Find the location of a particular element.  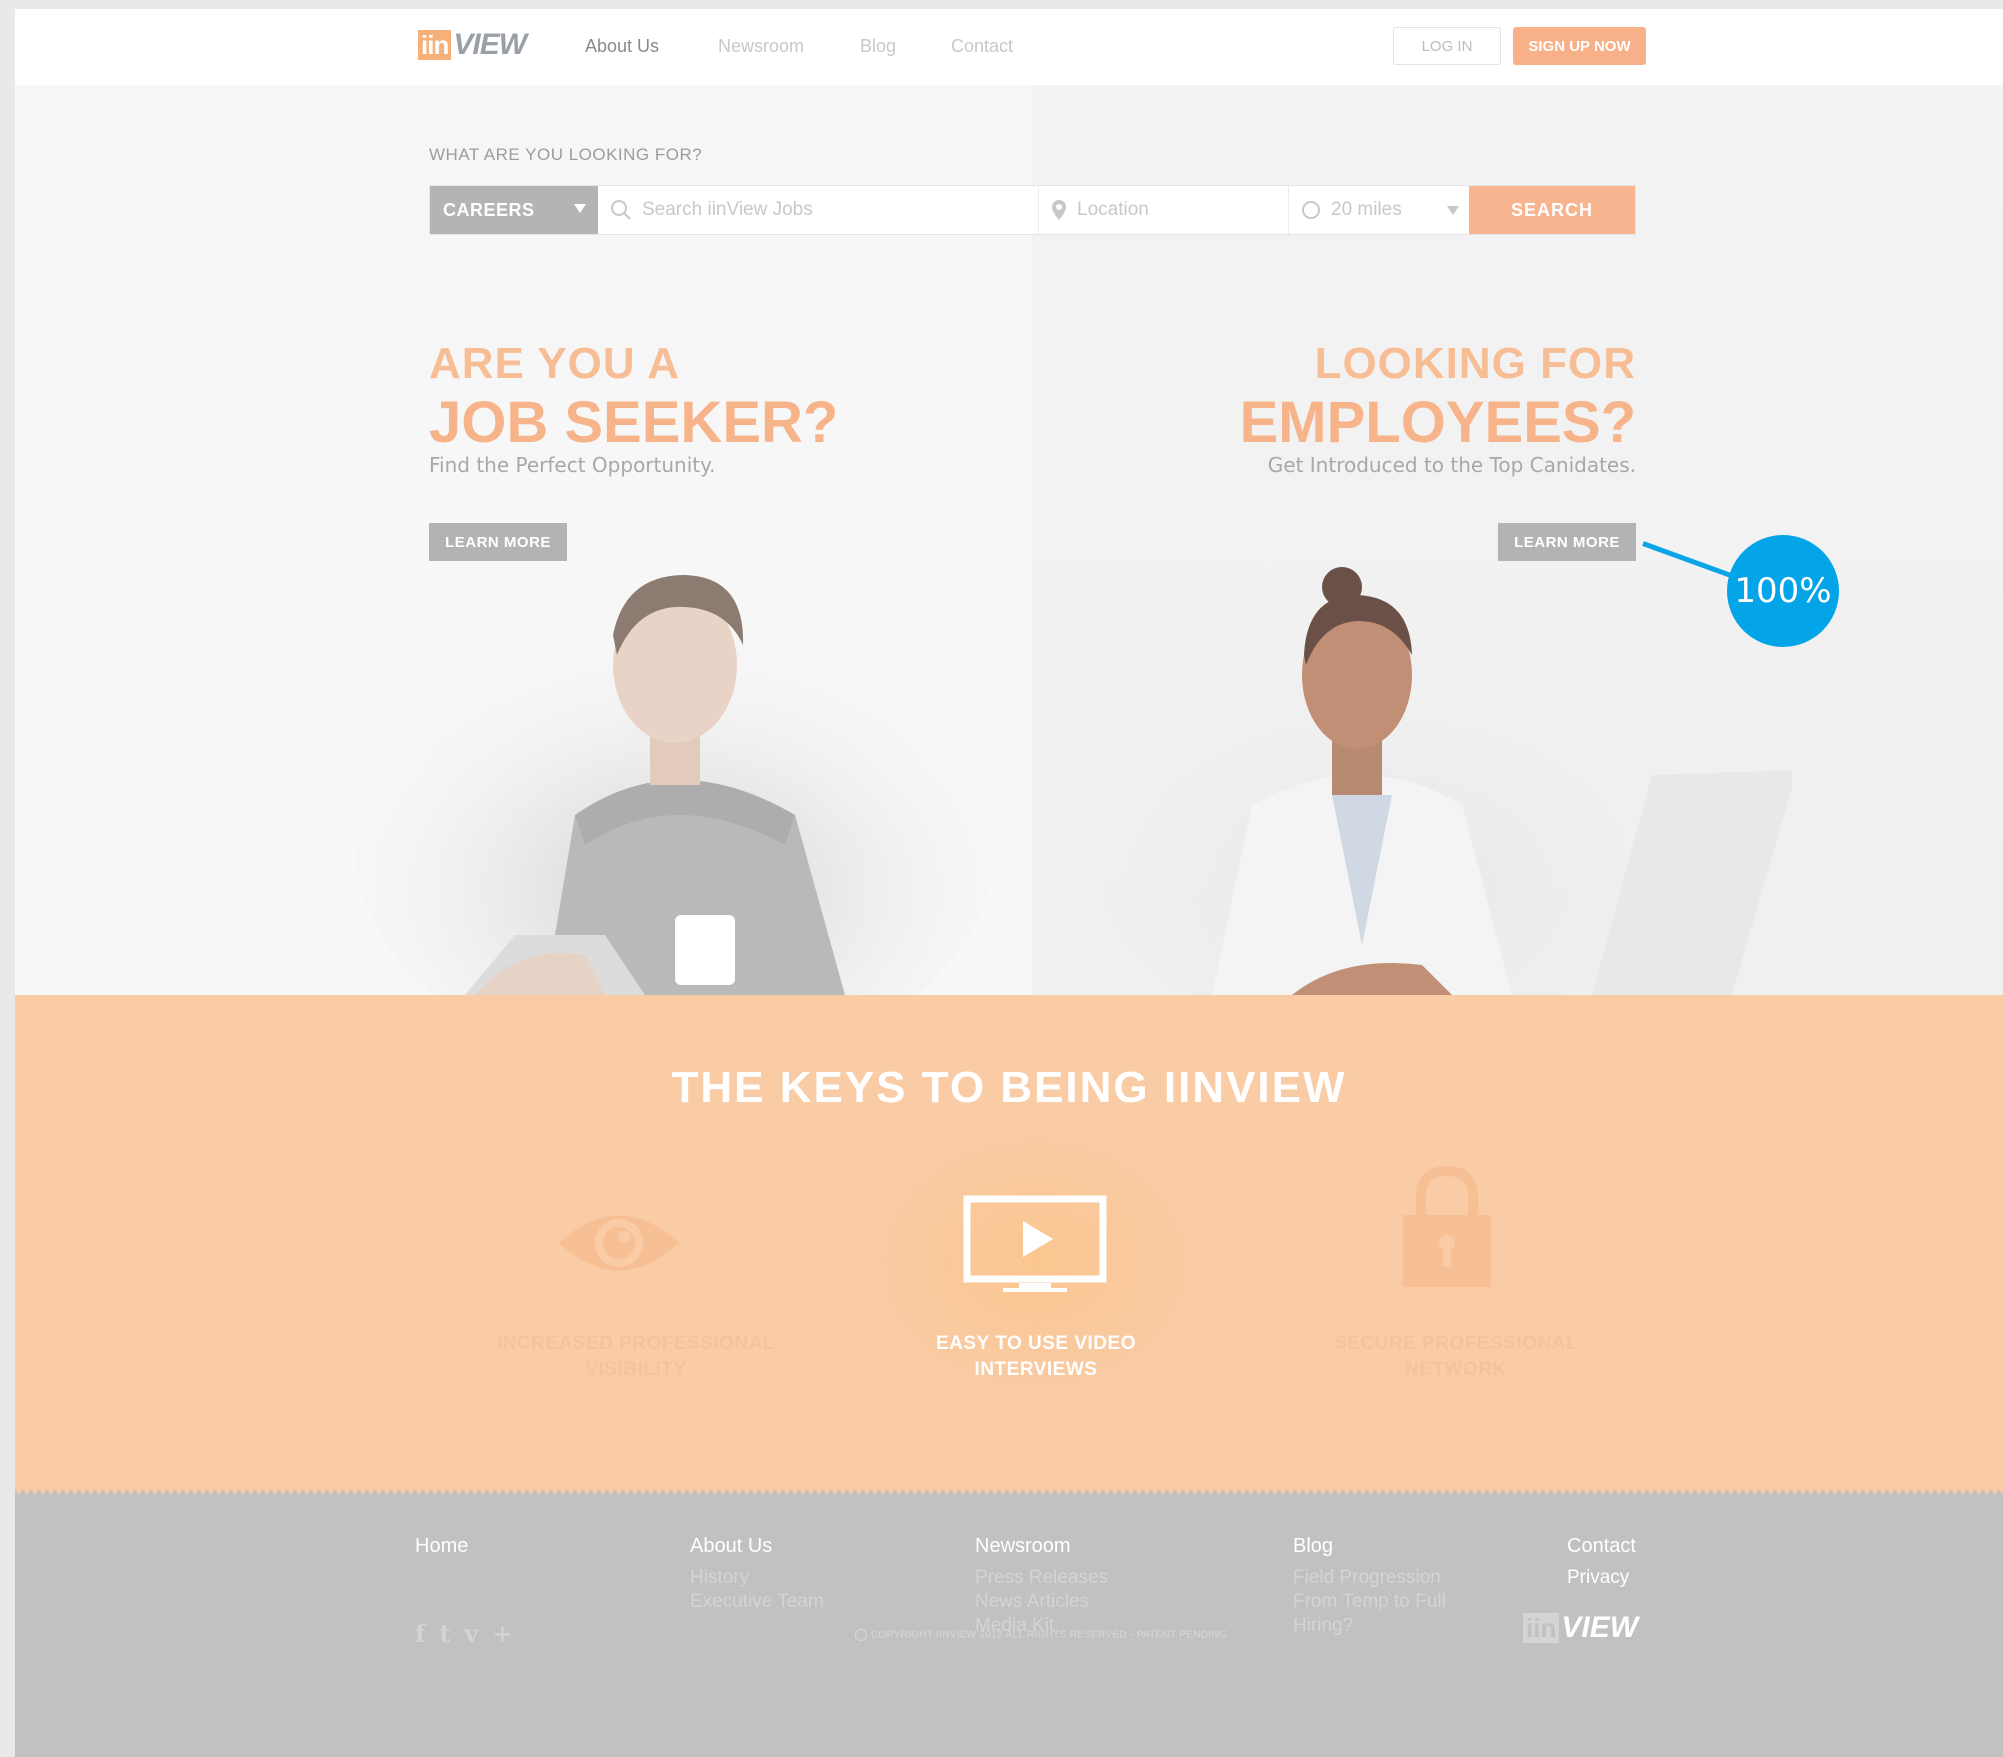

nav-newsroom: Newsroom is located at coordinates (761, 46).